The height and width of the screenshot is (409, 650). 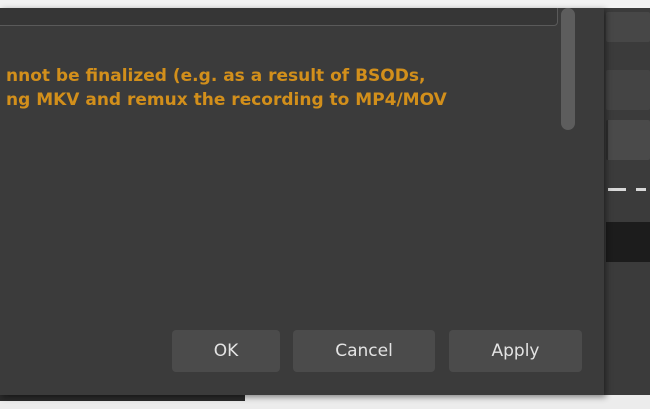 I want to click on settings-group-box, so click(x=279, y=17).